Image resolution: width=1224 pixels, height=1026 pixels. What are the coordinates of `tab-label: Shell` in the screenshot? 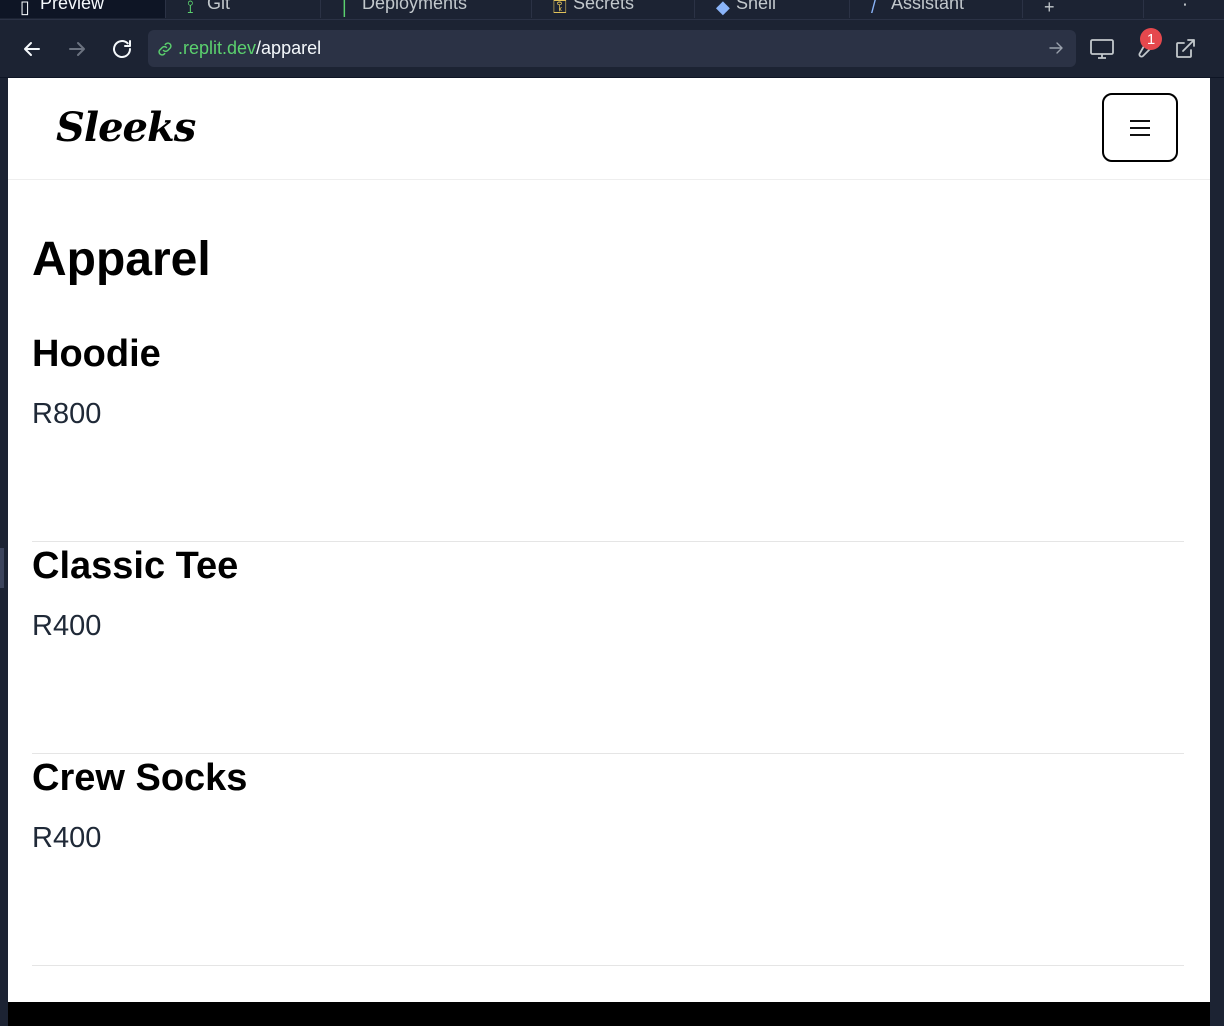 It's located at (756, 6).